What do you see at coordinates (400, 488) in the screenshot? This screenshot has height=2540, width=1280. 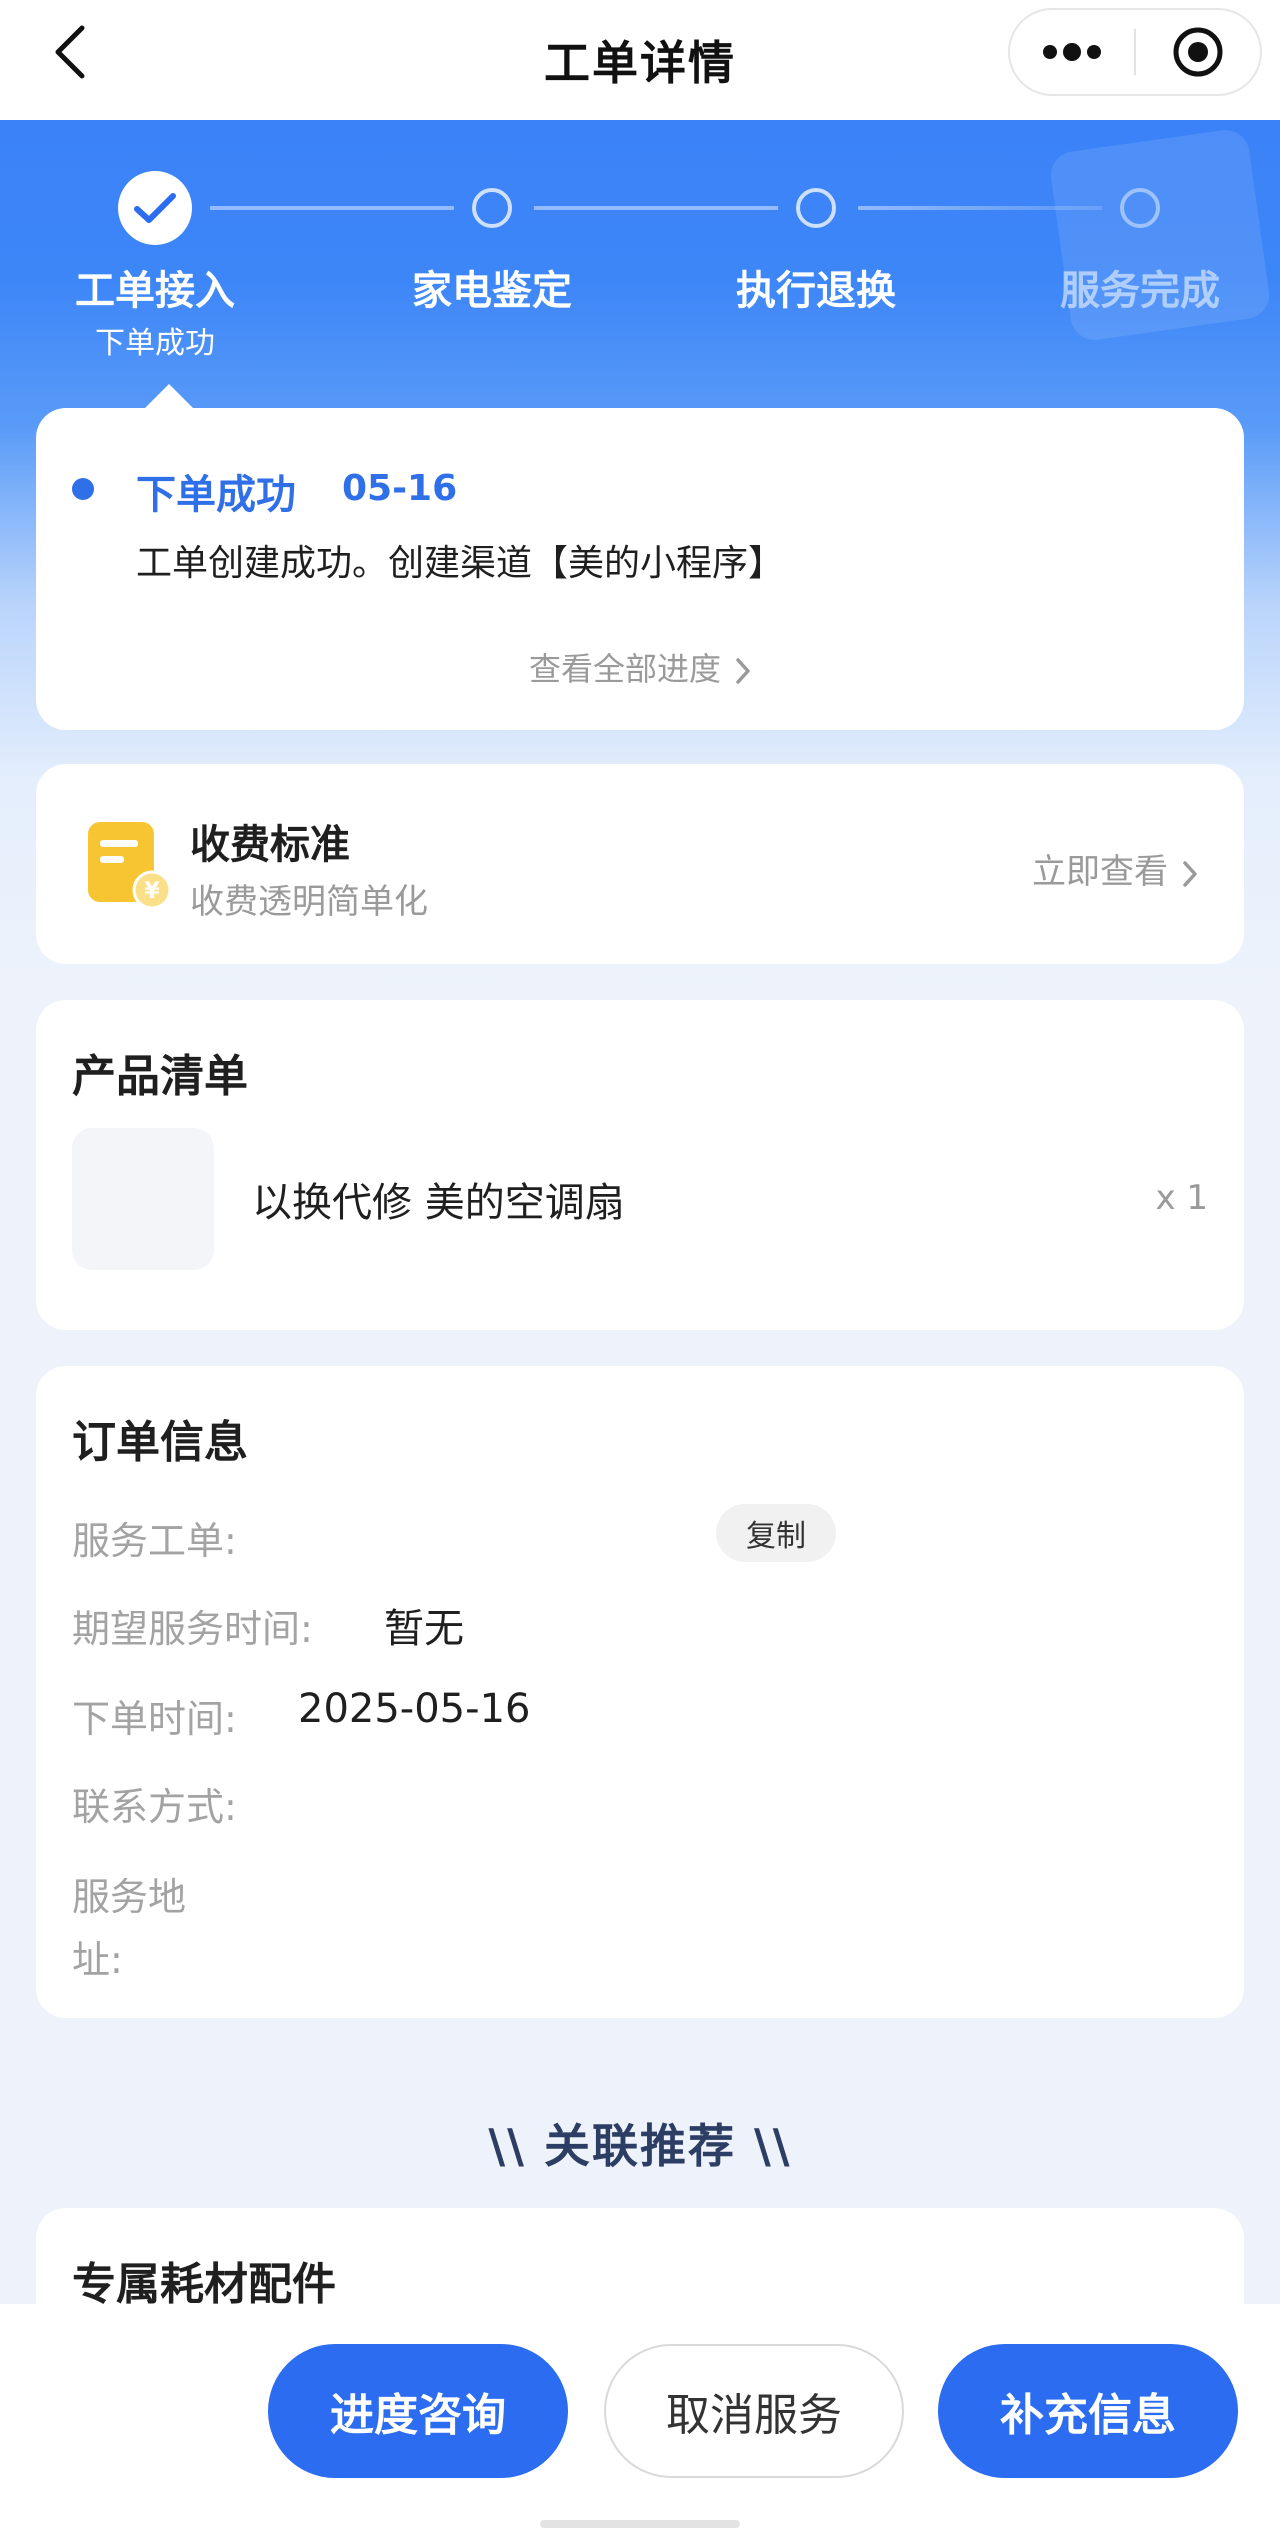 I see `progress-date: 05-16` at bounding box center [400, 488].